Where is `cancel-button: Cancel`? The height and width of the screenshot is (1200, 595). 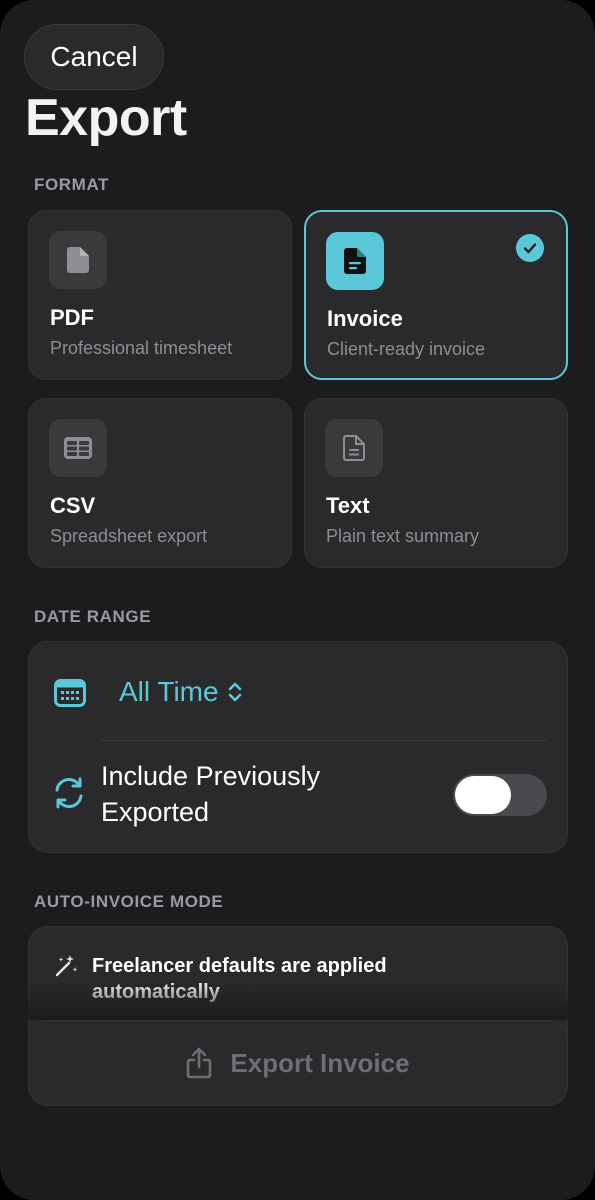
cancel-button: Cancel is located at coordinates (94, 57).